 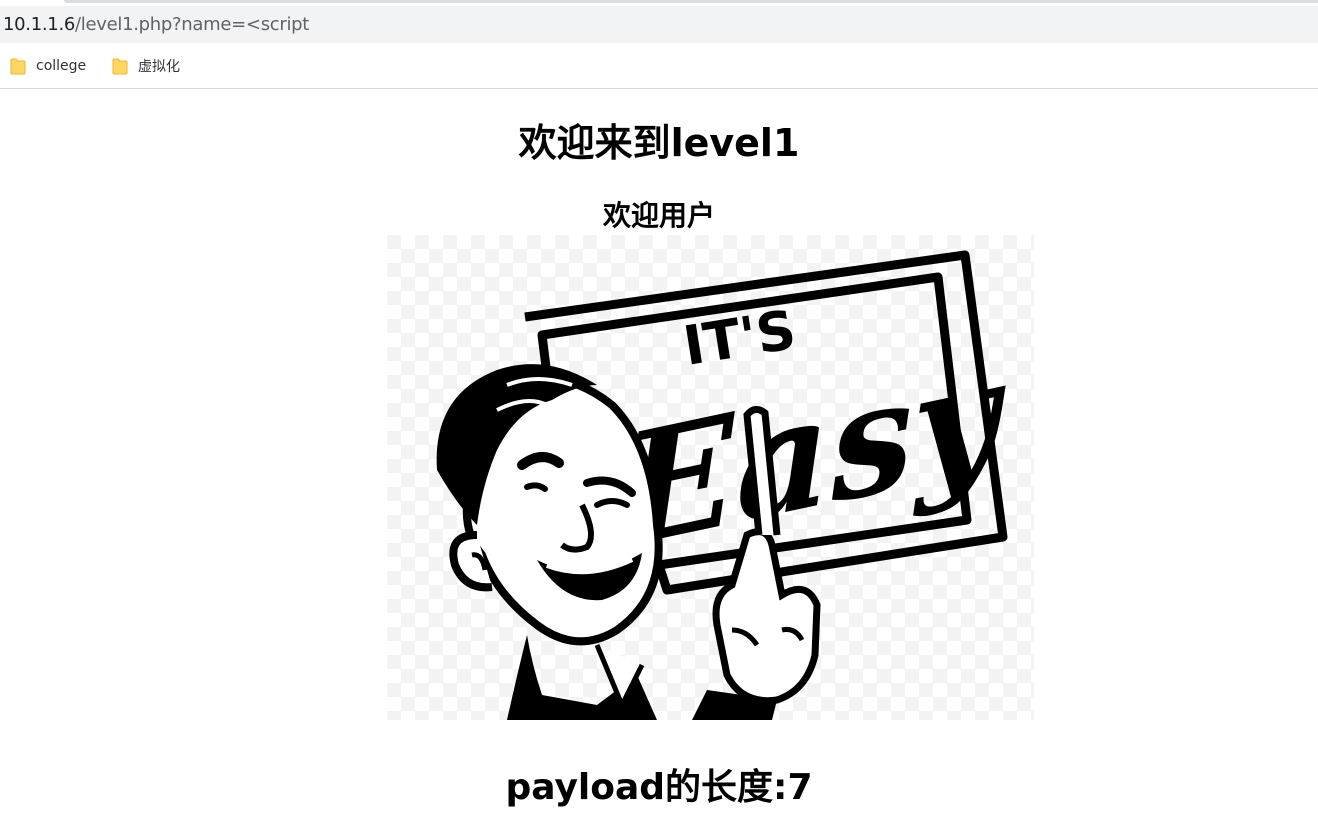 What do you see at coordinates (659, 787) in the screenshot?
I see `payload-length-heading: payload的长度:7` at bounding box center [659, 787].